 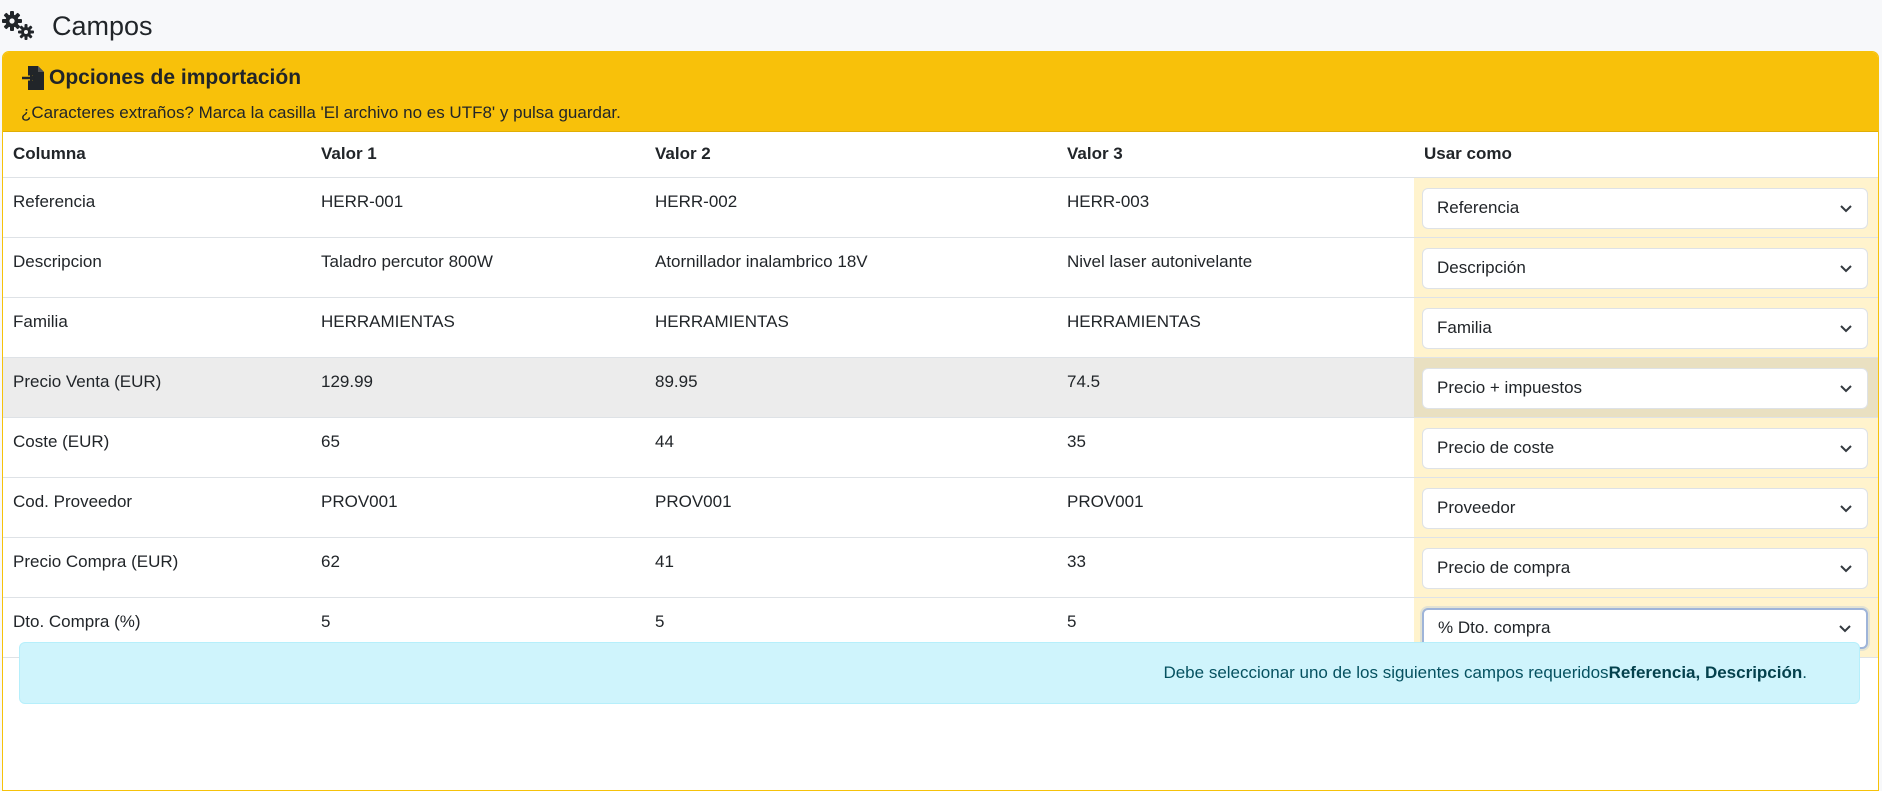 What do you see at coordinates (1235, 155) in the screenshot?
I see `header-valor-3: Valor 3` at bounding box center [1235, 155].